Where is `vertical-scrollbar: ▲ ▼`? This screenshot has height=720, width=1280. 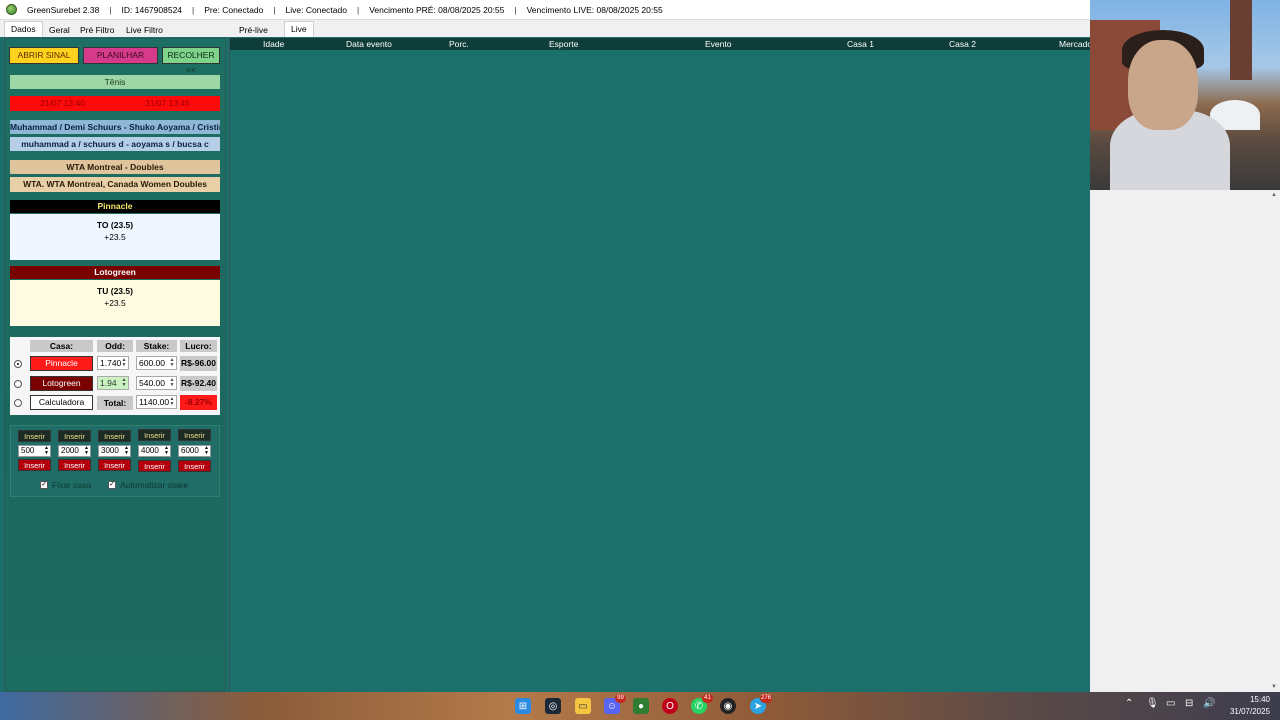
vertical-scrollbar: ▲ ▼ is located at coordinates (1274, 441).